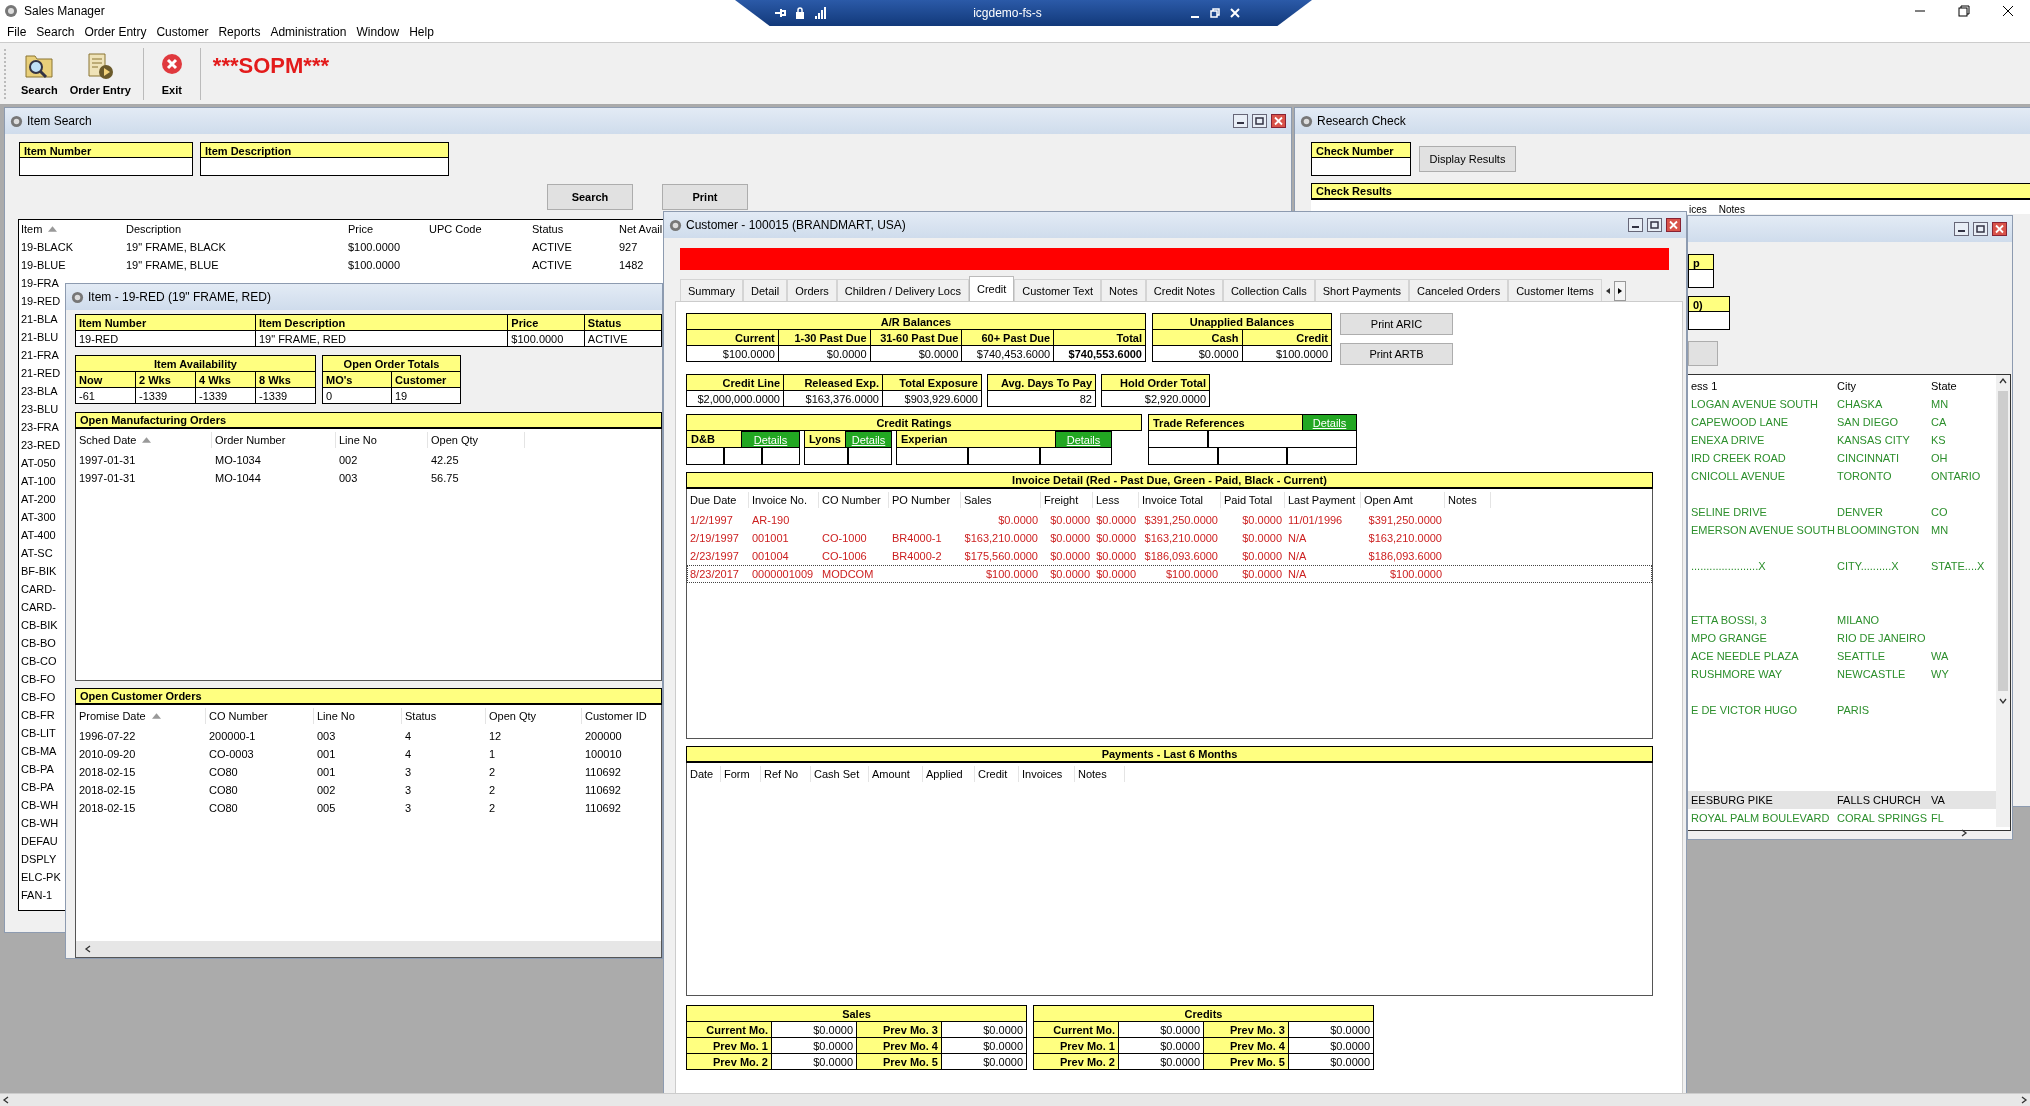 Image resolution: width=2030 pixels, height=1106 pixels. What do you see at coordinates (274, 440) in the screenshot?
I see `column-header: Order Number` at bounding box center [274, 440].